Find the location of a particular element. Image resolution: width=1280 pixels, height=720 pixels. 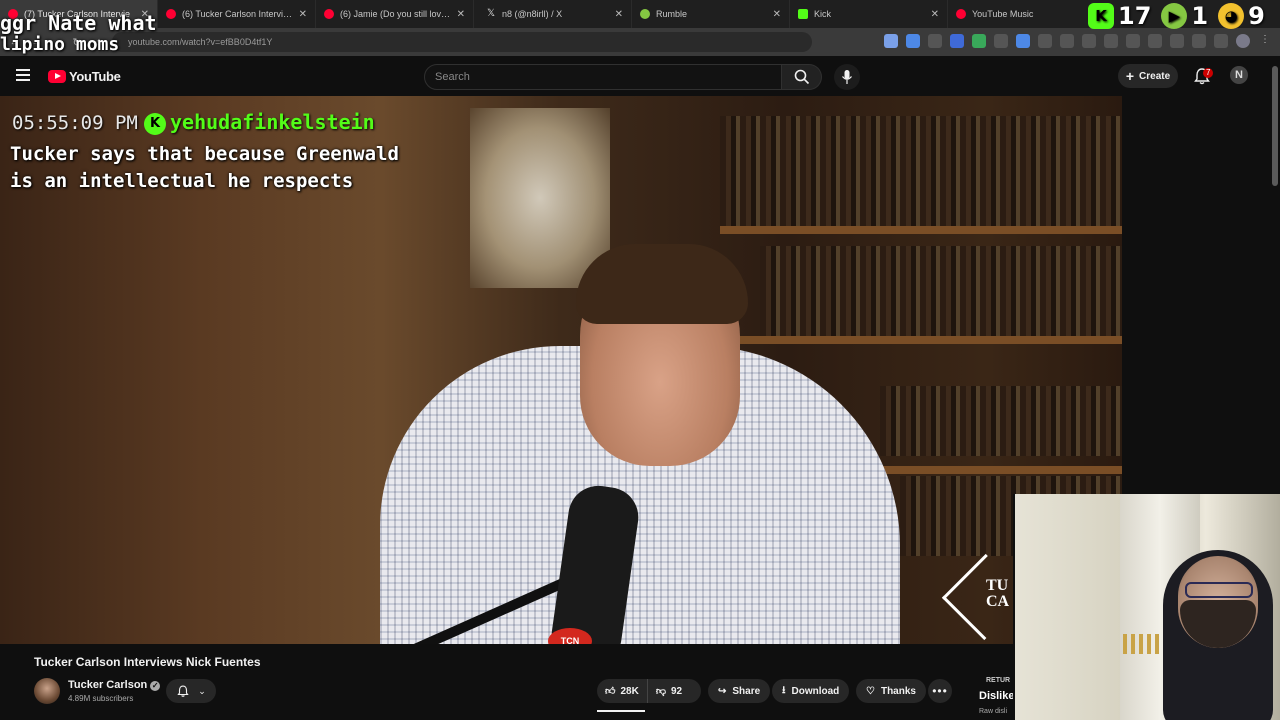

share-button: ↪ Share is located at coordinates (739, 691).